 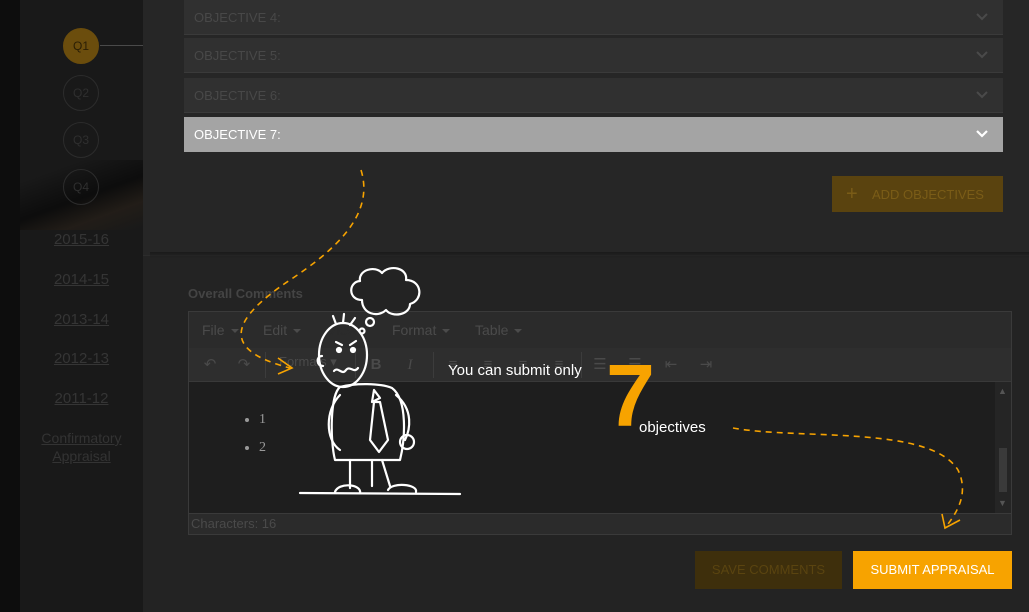 What do you see at coordinates (672, 427) in the screenshot?
I see `tooltip-line2: objectives` at bounding box center [672, 427].